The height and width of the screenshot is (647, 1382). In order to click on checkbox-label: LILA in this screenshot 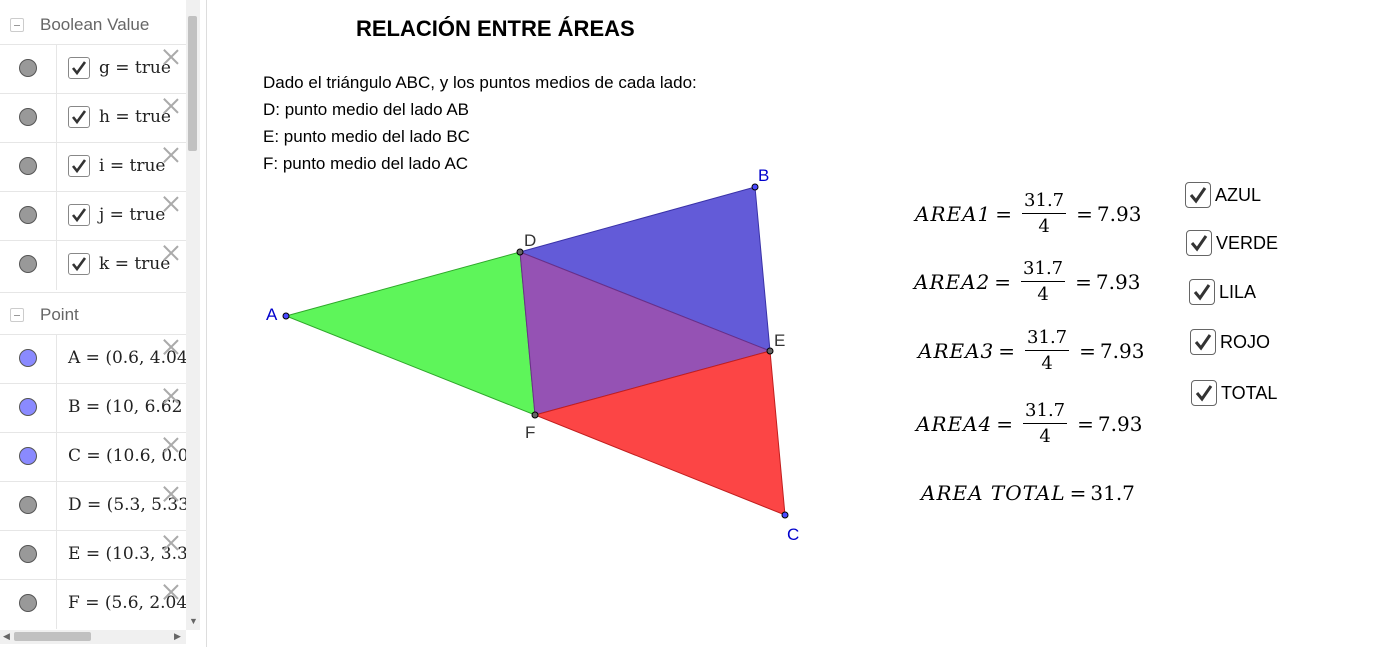, I will do `click(1237, 292)`.